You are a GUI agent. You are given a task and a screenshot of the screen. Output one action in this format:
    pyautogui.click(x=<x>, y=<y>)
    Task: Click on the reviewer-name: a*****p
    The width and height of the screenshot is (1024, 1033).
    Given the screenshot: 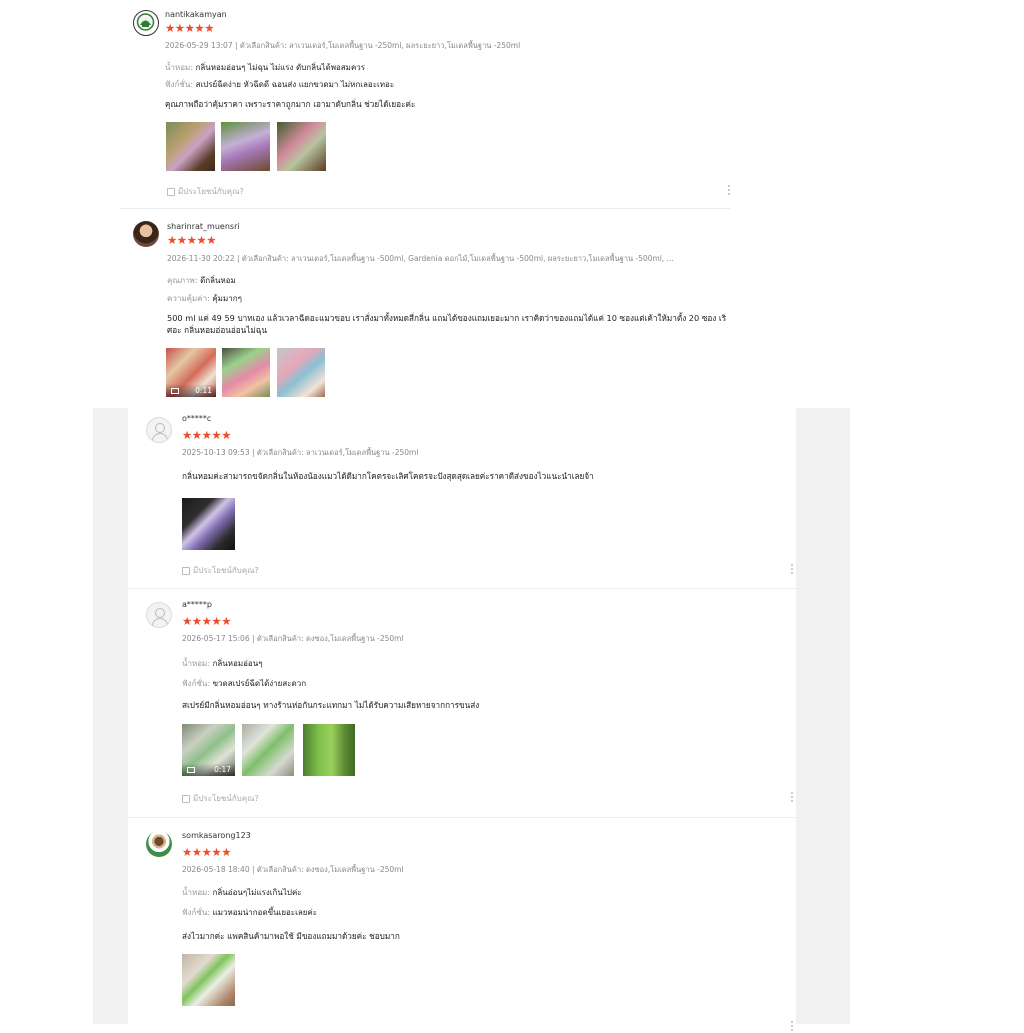 What is the action you would take?
    pyautogui.click(x=197, y=604)
    